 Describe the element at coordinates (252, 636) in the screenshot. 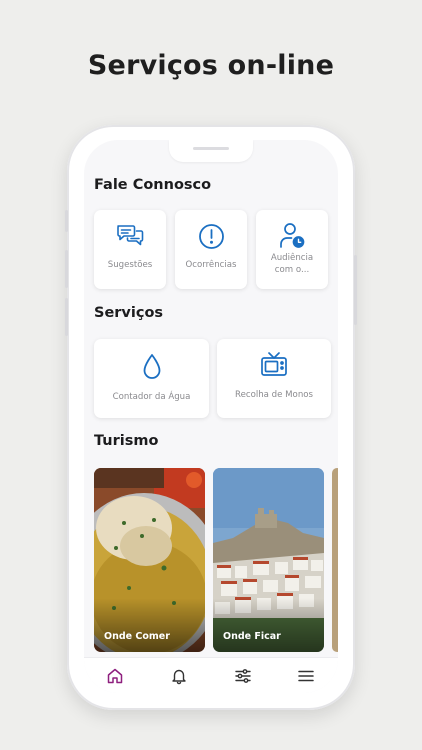

I see `tourism-label-onde-ficar: Onde Ficar` at that location.